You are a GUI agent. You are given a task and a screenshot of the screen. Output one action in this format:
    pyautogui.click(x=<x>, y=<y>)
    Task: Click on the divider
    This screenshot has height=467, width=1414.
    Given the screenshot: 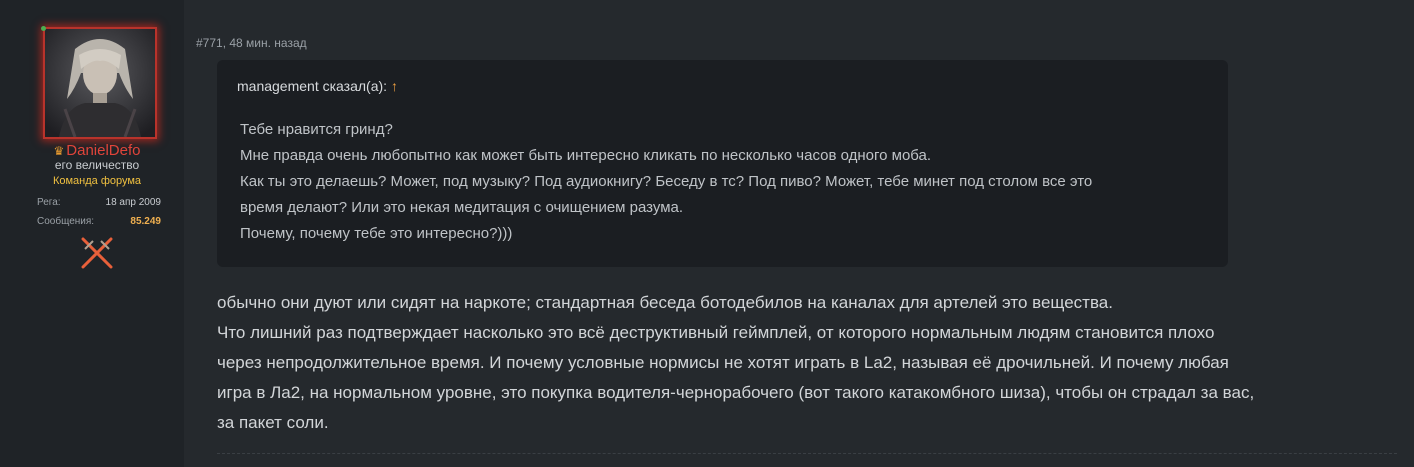 What is the action you would take?
    pyautogui.click(x=807, y=453)
    